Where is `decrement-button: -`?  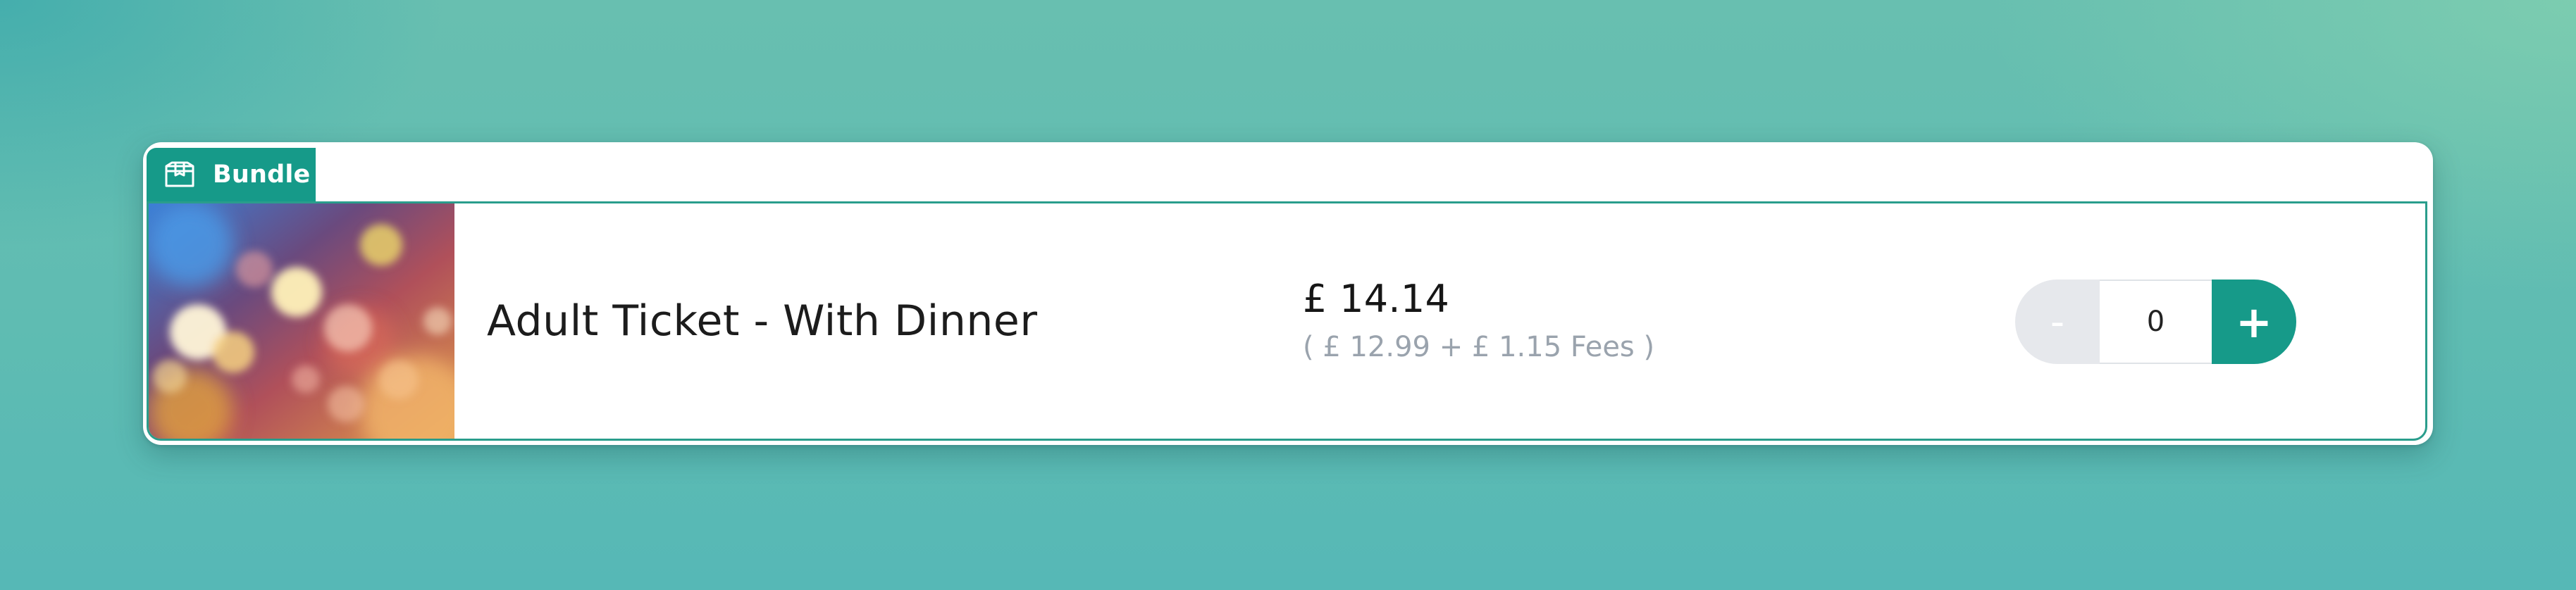
decrement-button: - is located at coordinates (2057, 322).